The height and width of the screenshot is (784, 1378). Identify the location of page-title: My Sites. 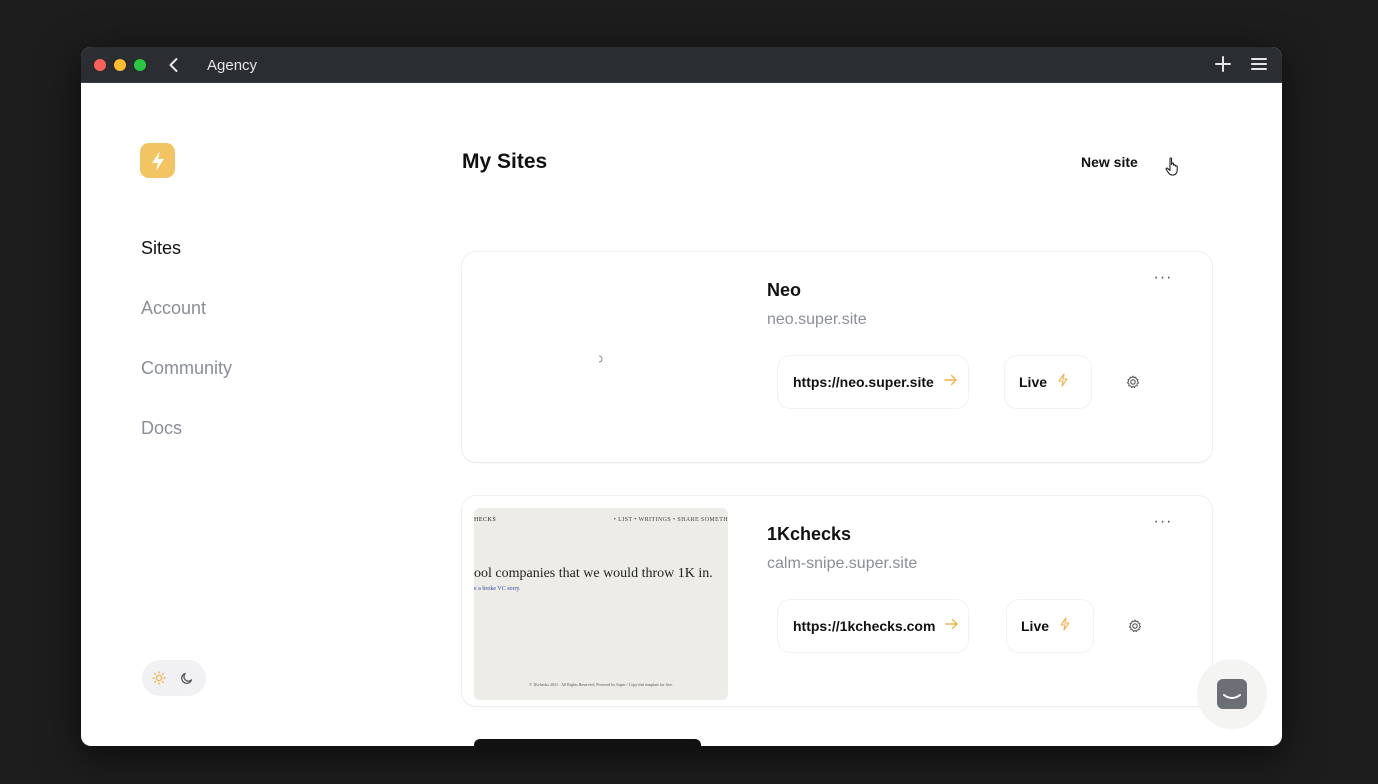
(505, 161).